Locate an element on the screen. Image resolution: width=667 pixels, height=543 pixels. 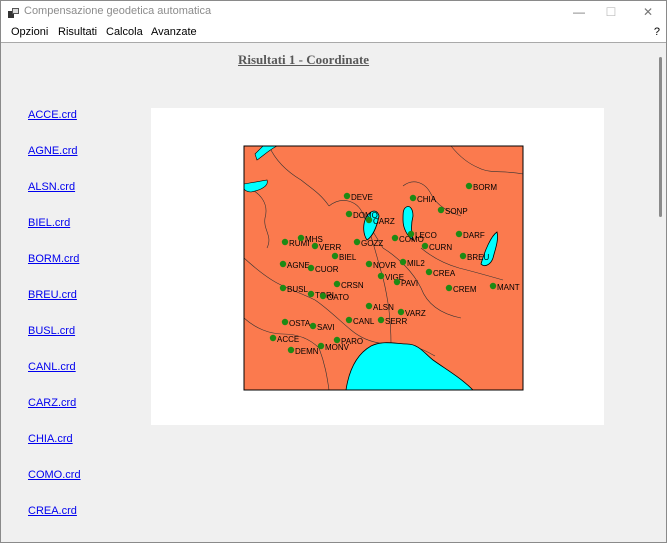
window-title: Compensazione geodetica automatica is located at coordinates (118, 11).